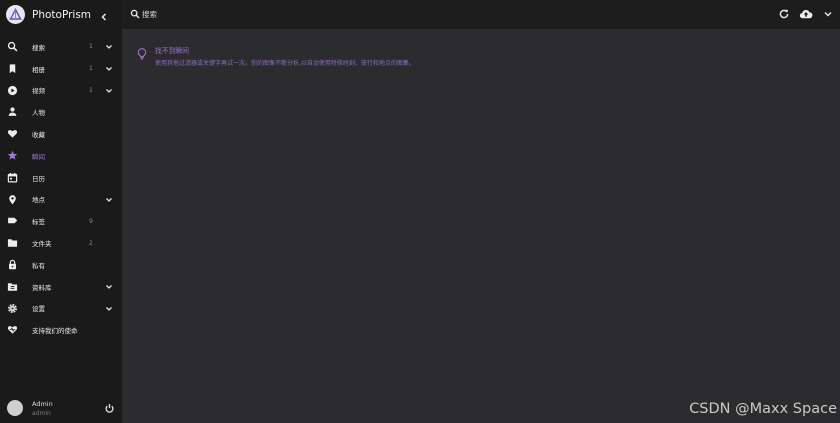 This screenshot has width=840, height=423. Describe the element at coordinates (42, 404) in the screenshot. I see `user-name: Admin` at that location.